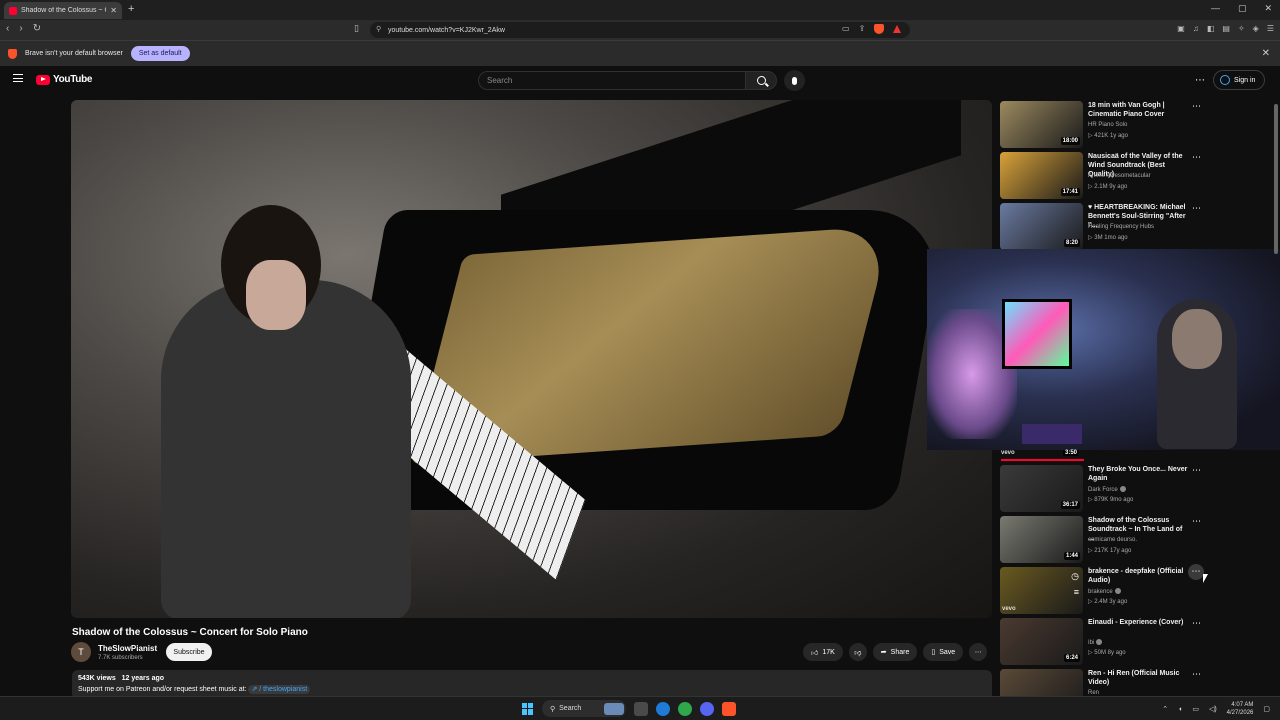  Describe the element at coordinates (63, 10) in the screenshot. I see `tab-youtube: Shadow of the Colossus ~ Co ✕` at that location.